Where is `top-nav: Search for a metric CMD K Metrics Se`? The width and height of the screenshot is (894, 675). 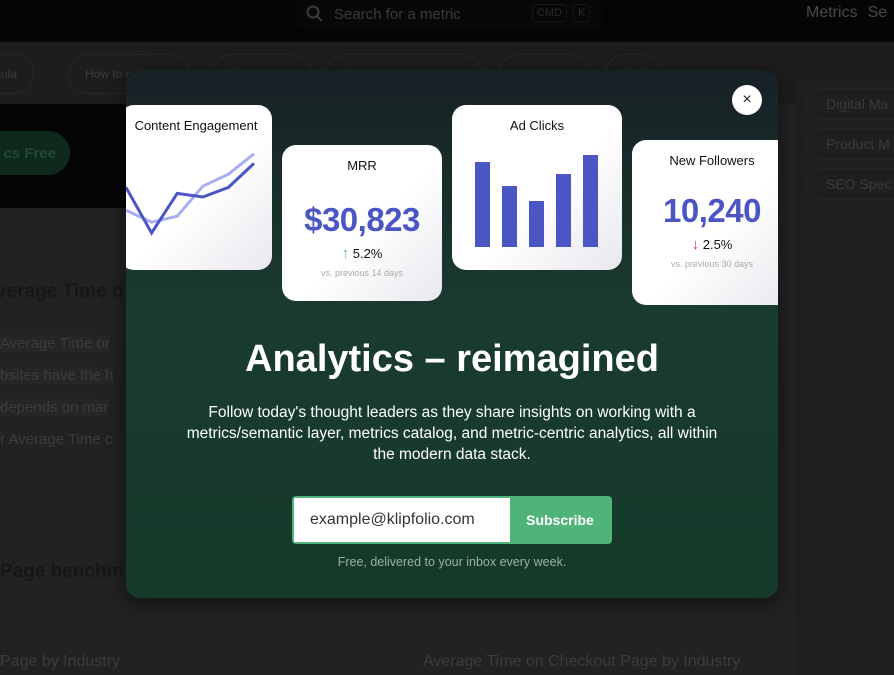
top-nav: Search for a metric CMD K Metrics Se is located at coordinates (447, 21).